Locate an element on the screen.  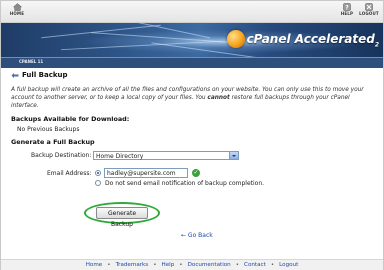
go-back-link: ← Go Back is located at coordinates (197, 235).